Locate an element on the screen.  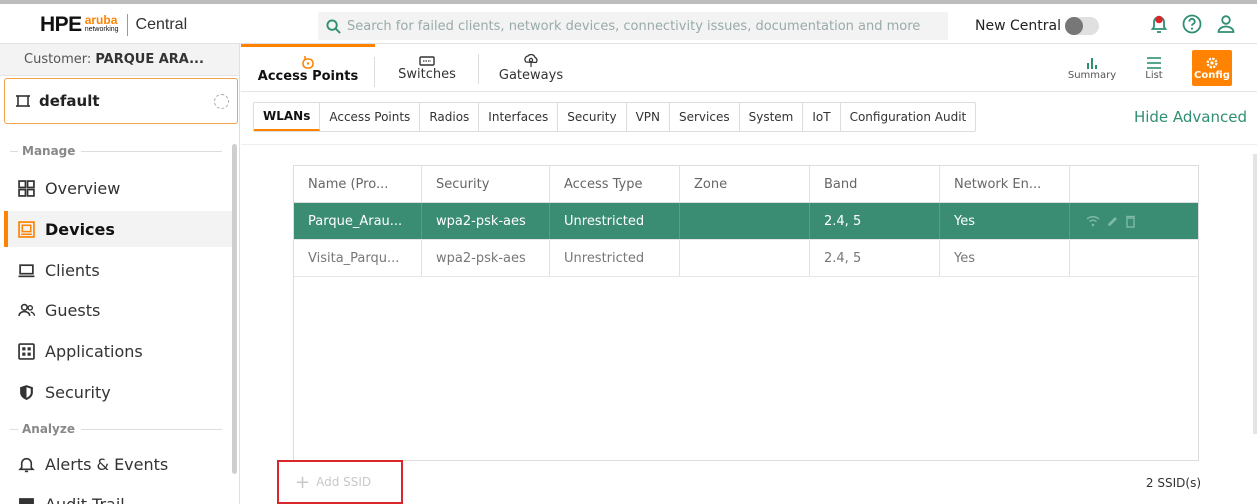
column-header-access-type: Access Type is located at coordinates (615, 184).